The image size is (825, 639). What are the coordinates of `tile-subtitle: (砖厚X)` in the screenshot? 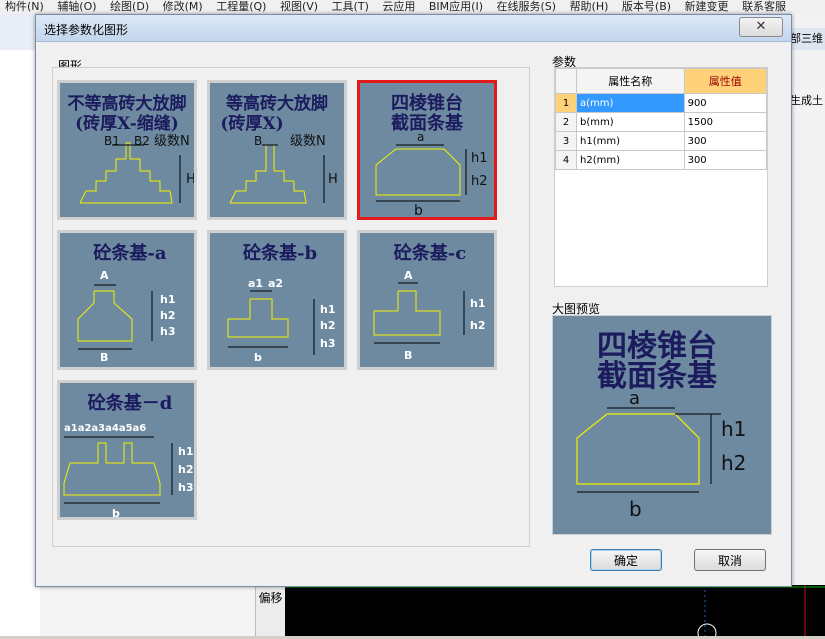 It's located at (251, 123).